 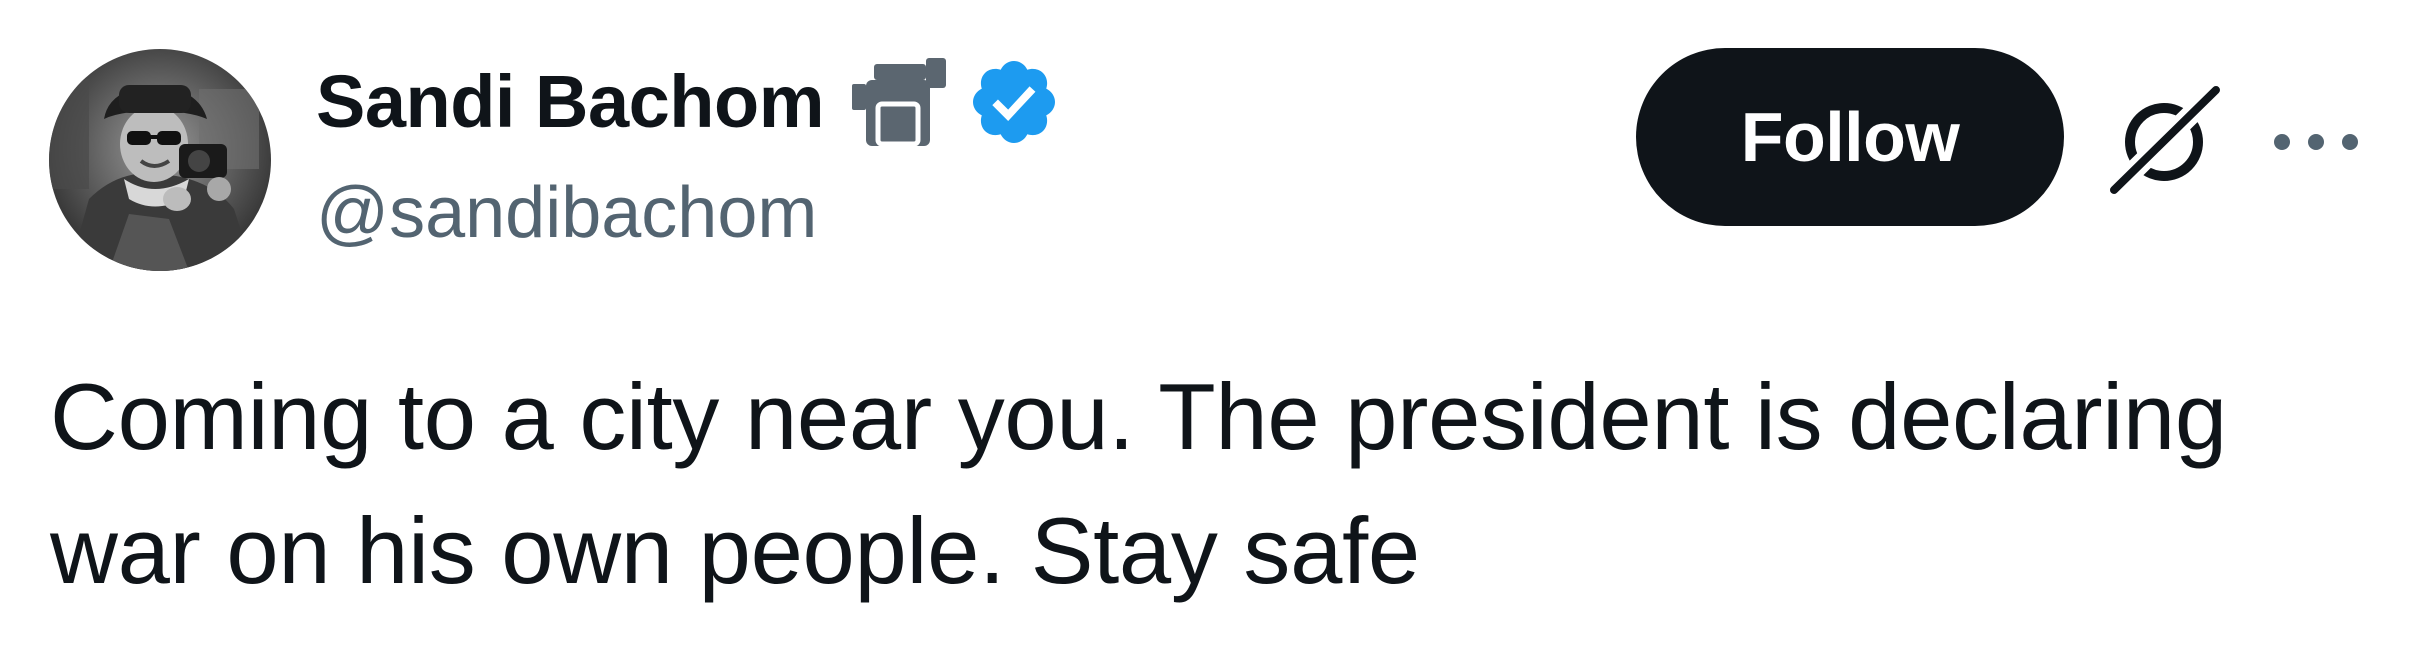 What do you see at coordinates (1014, 102) in the screenshot?
I see `verified-badge-icon` at bounding box center [1014, 102].